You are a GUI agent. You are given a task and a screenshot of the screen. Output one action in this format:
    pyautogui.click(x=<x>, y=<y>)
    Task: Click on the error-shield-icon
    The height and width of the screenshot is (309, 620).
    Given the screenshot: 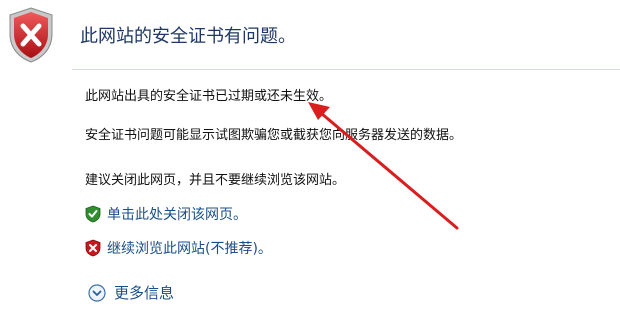 What is the action you would take?
    pyautogui.click(x=31, y=35)
    